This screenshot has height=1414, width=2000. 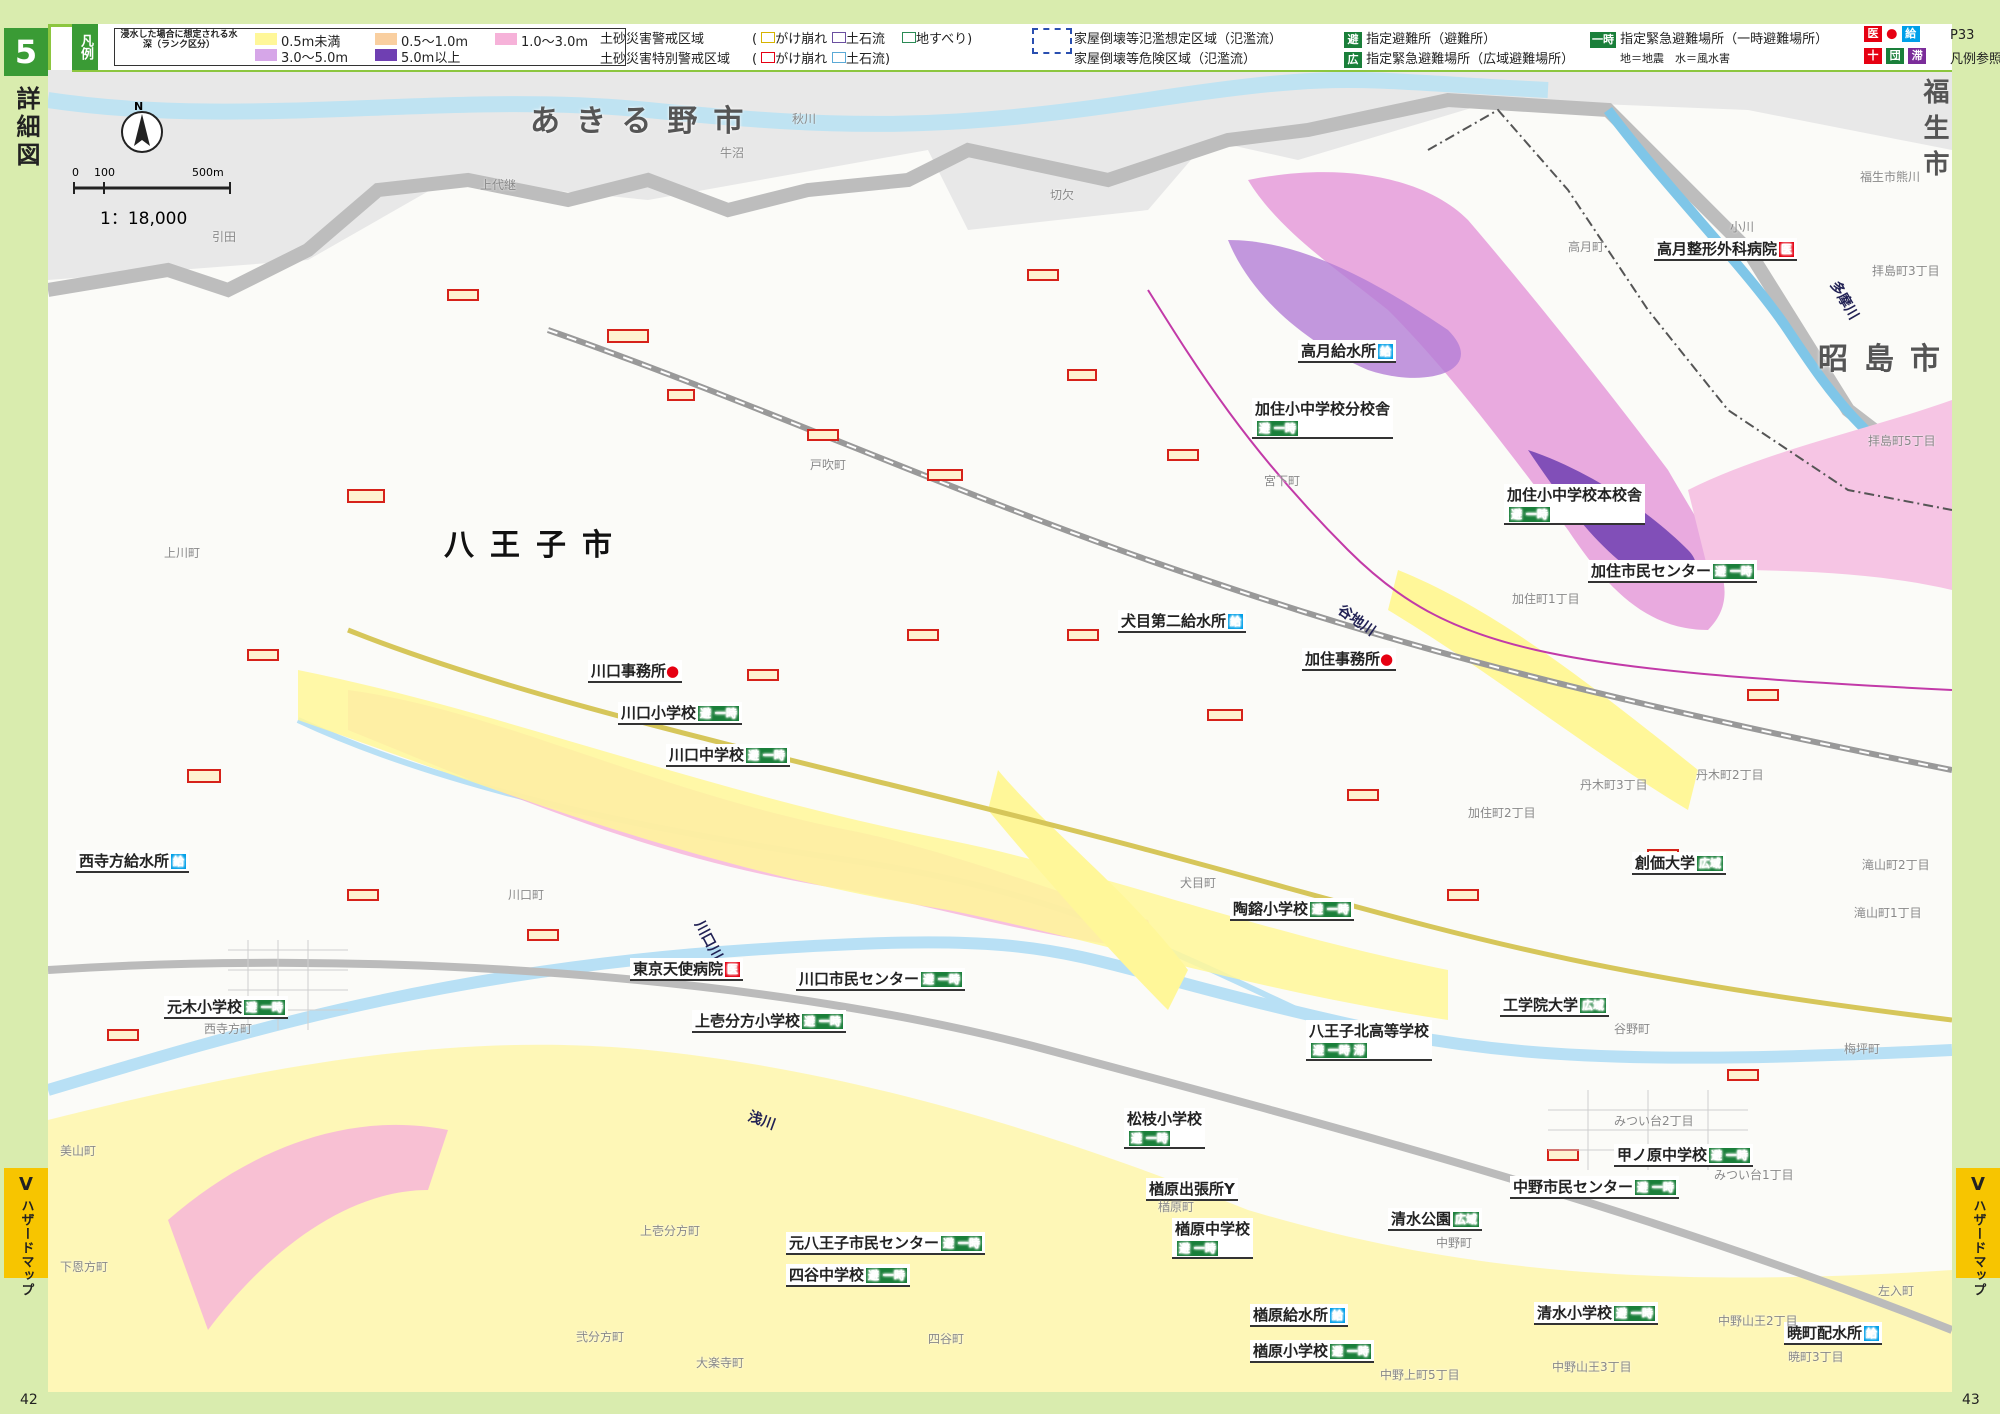 I want to click on area-shimoongata: 下恩方町, so click(x=84, y=1267).